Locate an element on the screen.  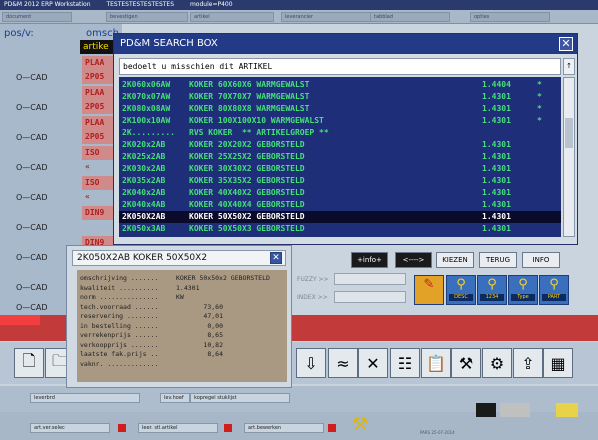
search-number-icon: ⚲ is located at coordinates (492, 284).